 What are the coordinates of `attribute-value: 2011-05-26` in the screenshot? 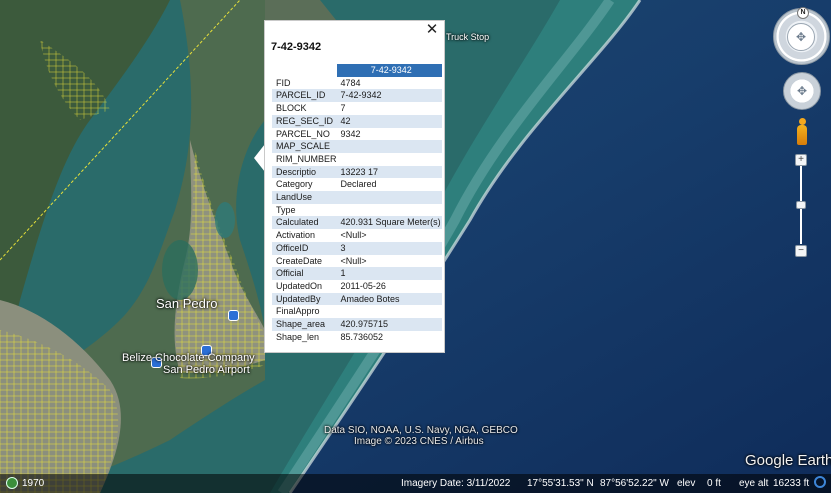 It's located at (389, 286).